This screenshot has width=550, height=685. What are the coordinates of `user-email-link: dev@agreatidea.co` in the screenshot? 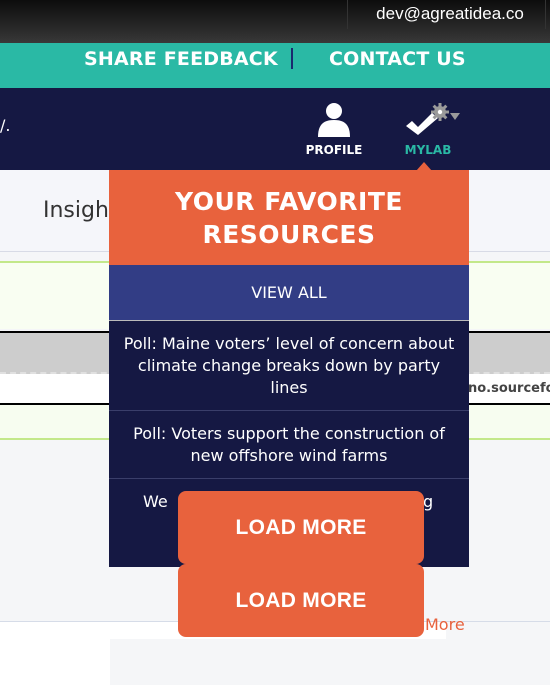 It's located at (450, 14).